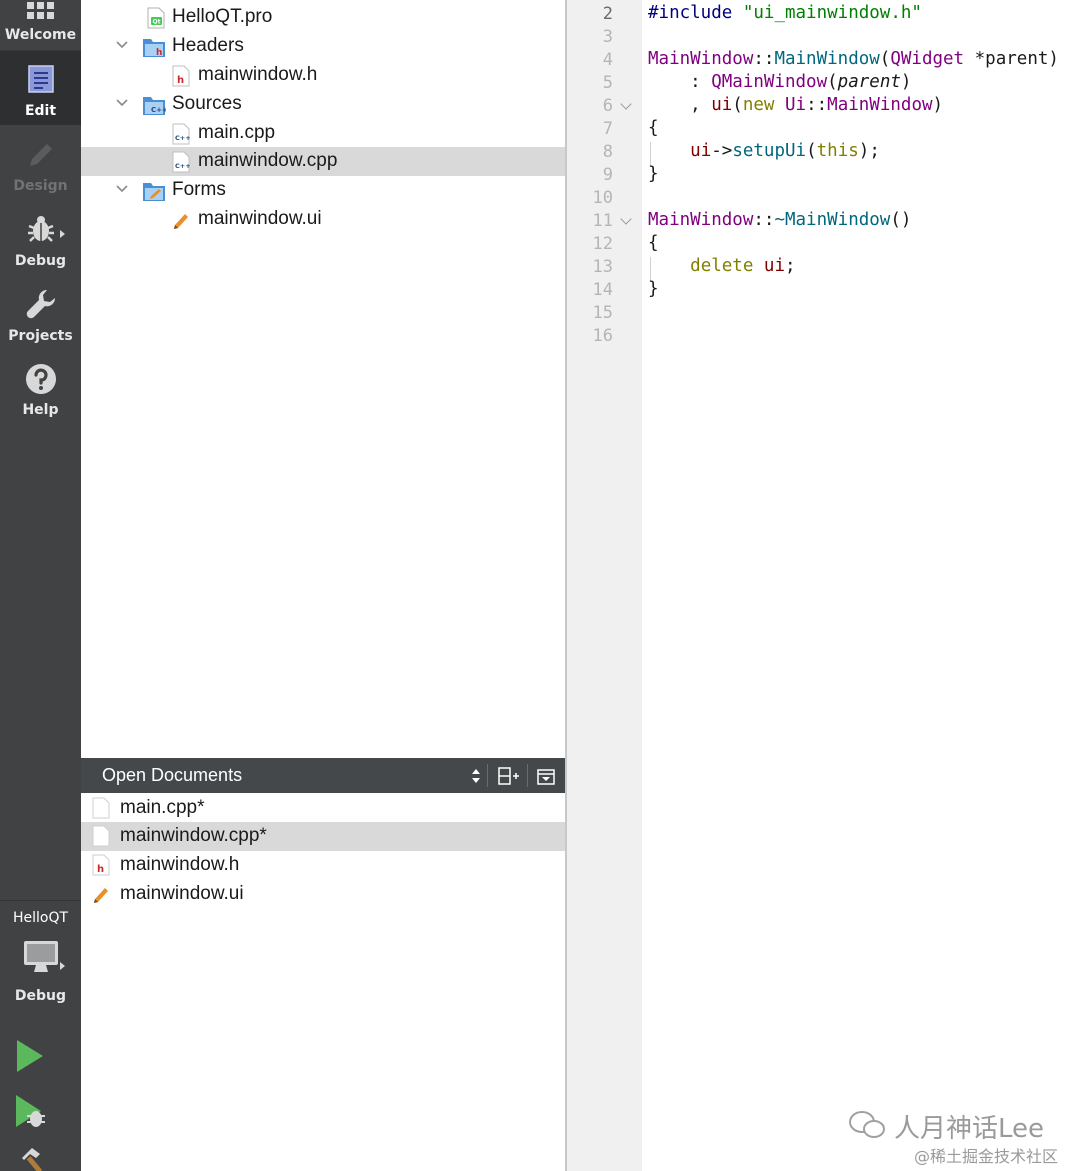 The image size is (1080, 1171). What do you see at coordinates (602, 336) in the screenshot?
I see `line-number: 16` at bounding box center [602, 336].